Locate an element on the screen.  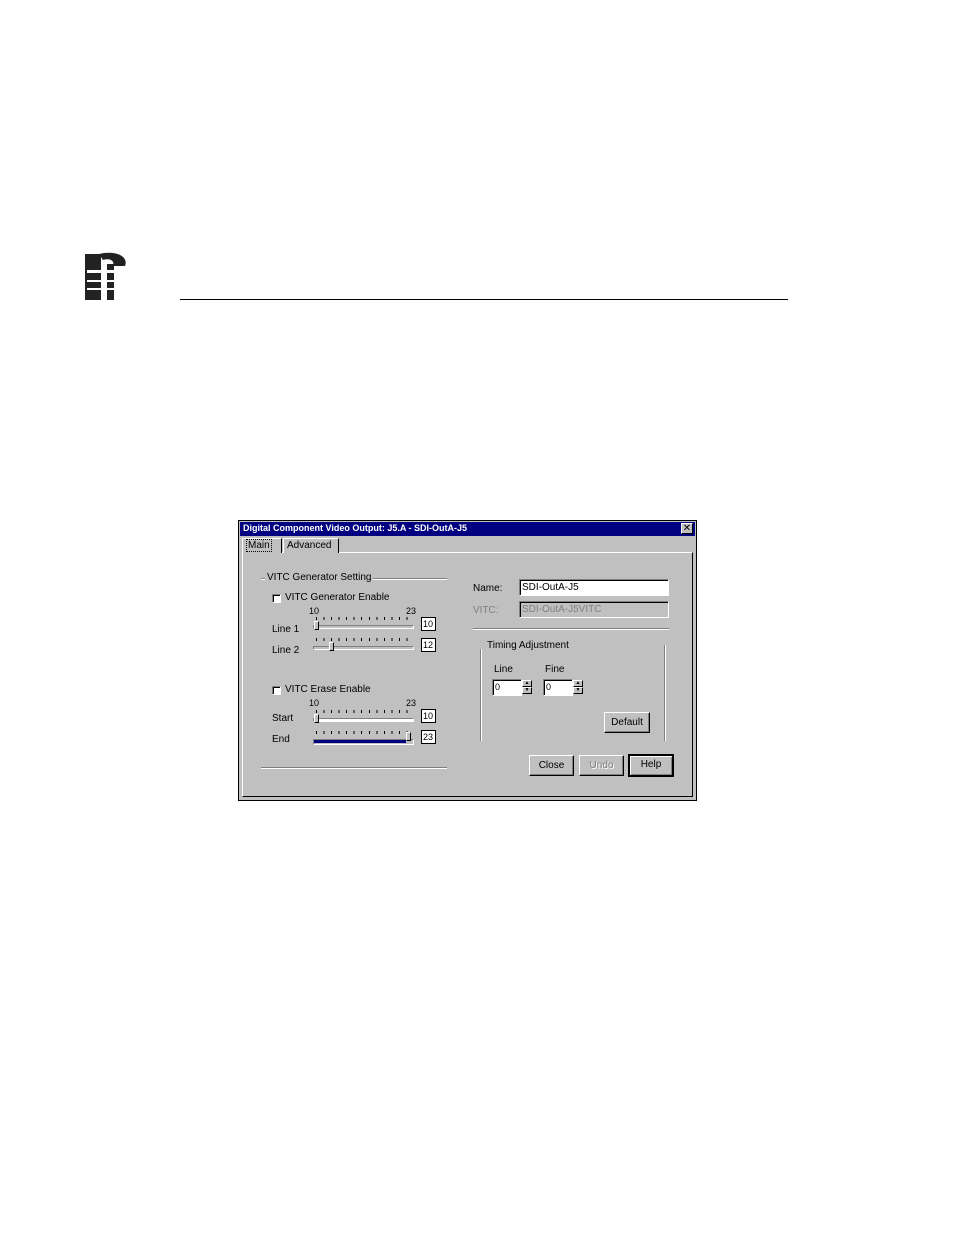
vitc-erase-enable-checkbox is located at coordinates (276, 690).